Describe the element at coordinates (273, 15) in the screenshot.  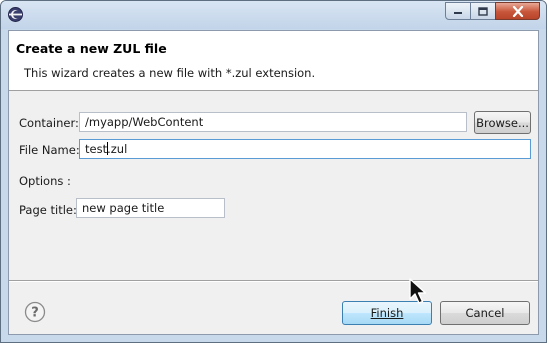
I see `title-bar` at that location.